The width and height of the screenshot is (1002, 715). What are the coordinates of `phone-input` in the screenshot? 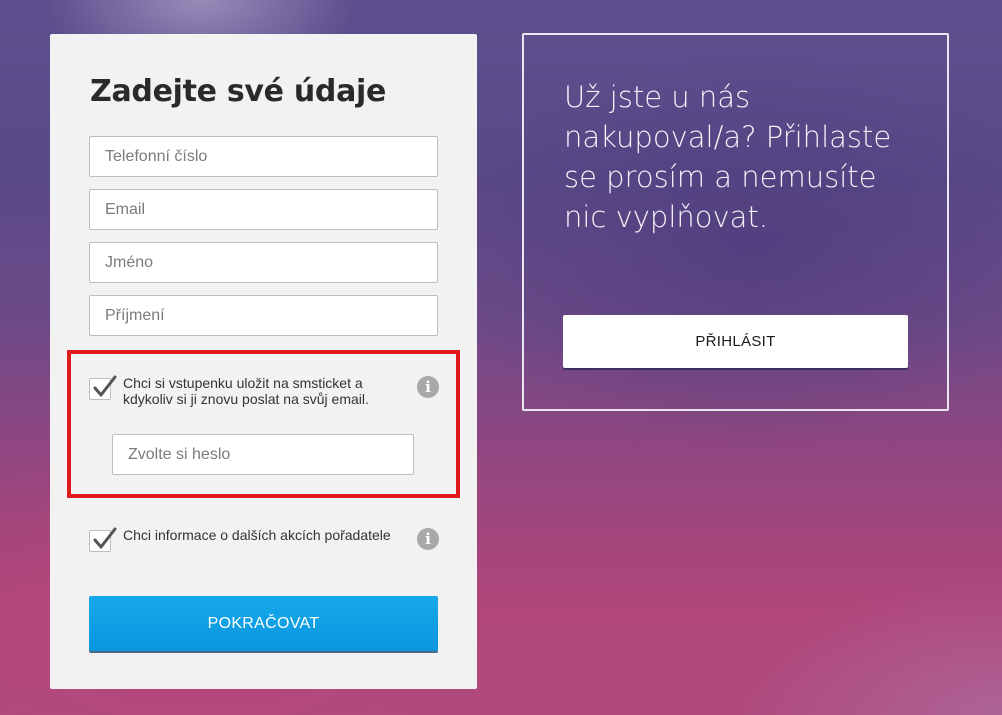 It's located at (263, 156).